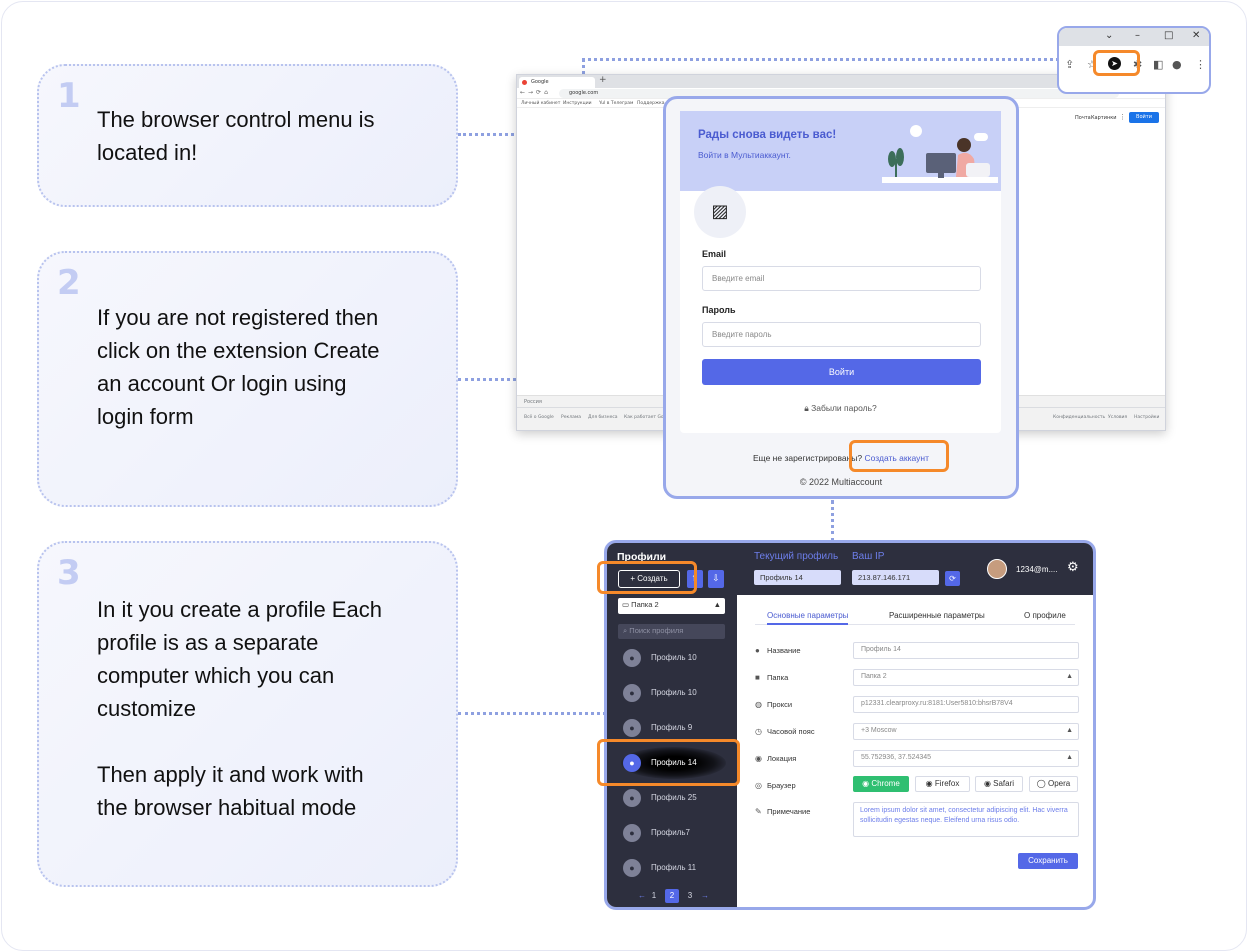 This screenshot has width=1248, height=952. What do you see at coordinates (758, 758) in the screenshot?
I see `location-pin-icon: ◉` at bounding box center [758, 758].